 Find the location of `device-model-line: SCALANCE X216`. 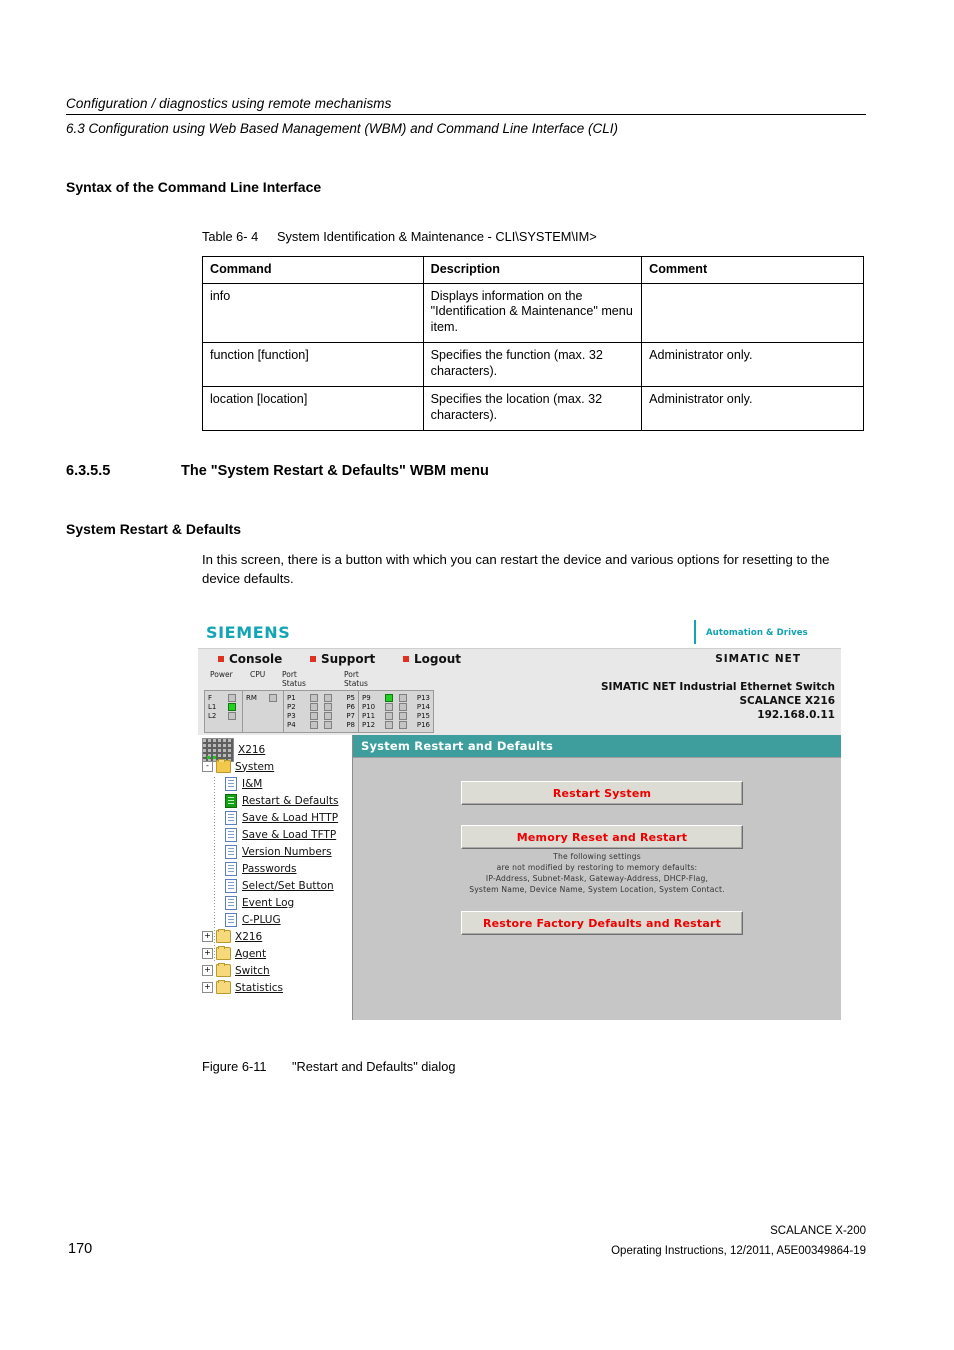

device-model-line: SCALANCE X216 is located at coordinates (787, 701).